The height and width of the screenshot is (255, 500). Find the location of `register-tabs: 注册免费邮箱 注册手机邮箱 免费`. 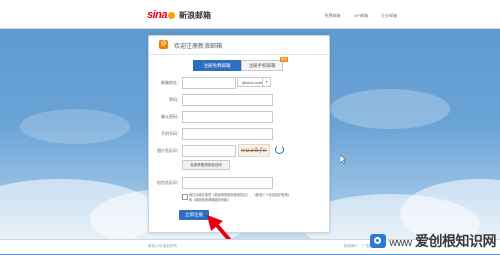

register-tabs: 注册免费邮箱 注册手机邮箱 免费 is located at coordinates (240, 64).